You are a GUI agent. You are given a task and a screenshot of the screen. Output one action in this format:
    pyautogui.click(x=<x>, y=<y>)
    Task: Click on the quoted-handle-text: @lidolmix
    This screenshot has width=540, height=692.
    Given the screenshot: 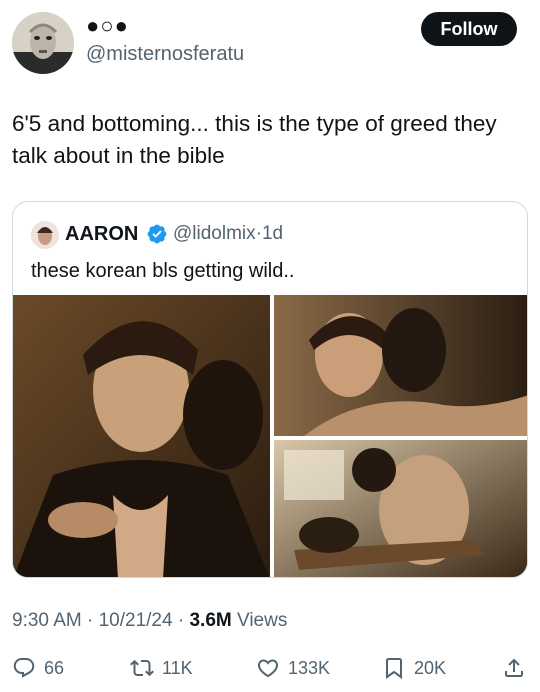 What is the action you would take?
    pyautogui.click(x=214, y=233)
    